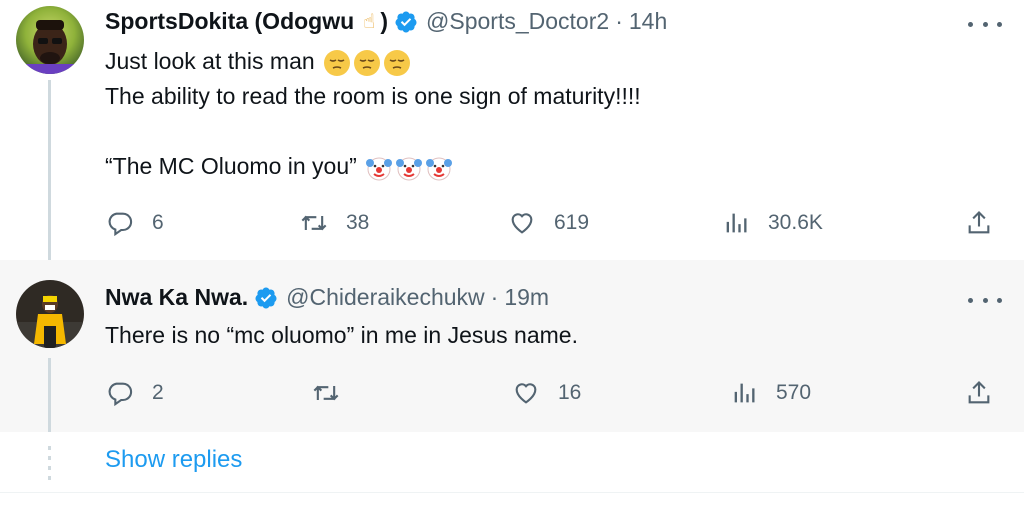 The image size is (1024, 510). Describe the element at coordinates (517, 21) in the screenshot. I see `user-handle: @Sports_Doctor2` at that location.